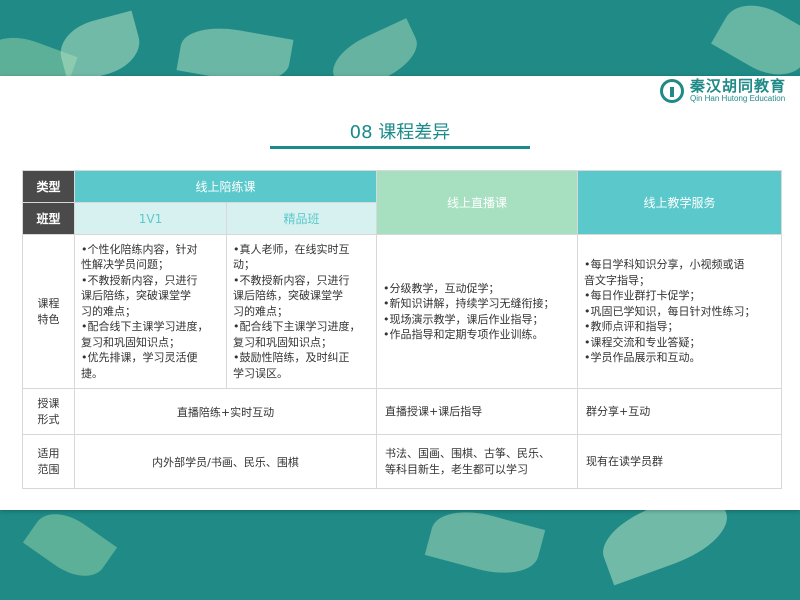  I want to click on header-class-1v1: 1V1, so click(150, 218).